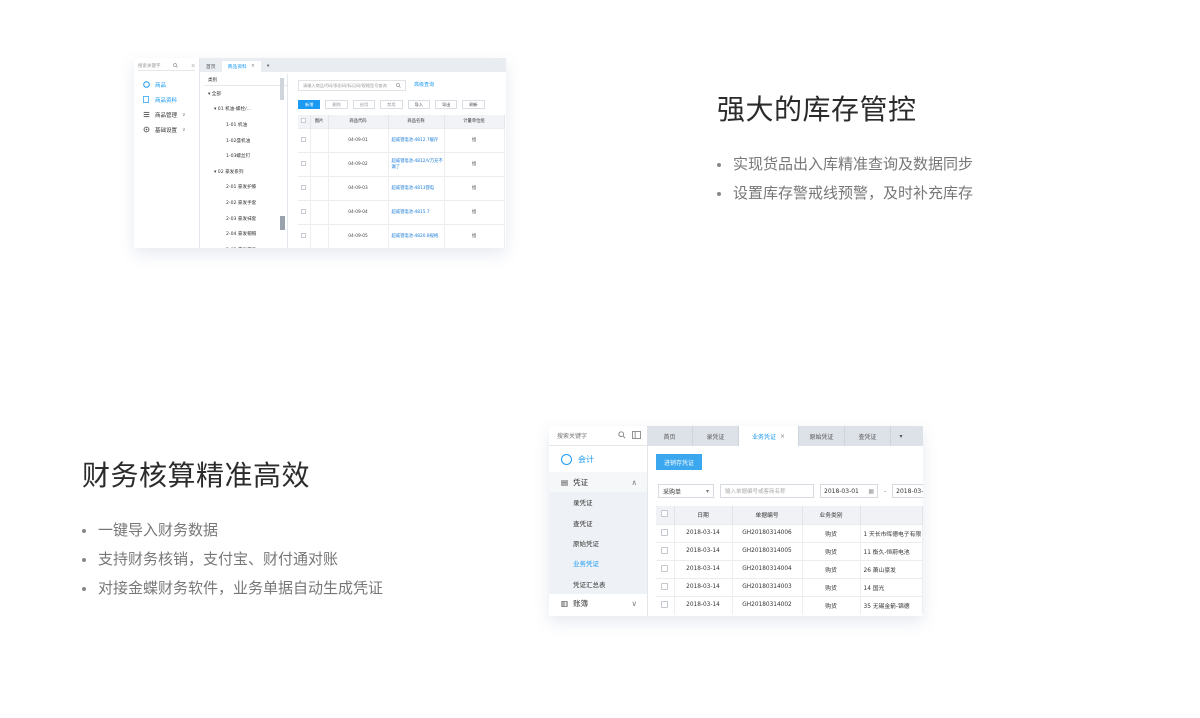 The height and width of the screenshot is (718, 1200). What do you see at coordinates (245, 172) in the screenshot?
I see `tree-node: ▾ 02 豪发系列` at bounding box center [245, 172].